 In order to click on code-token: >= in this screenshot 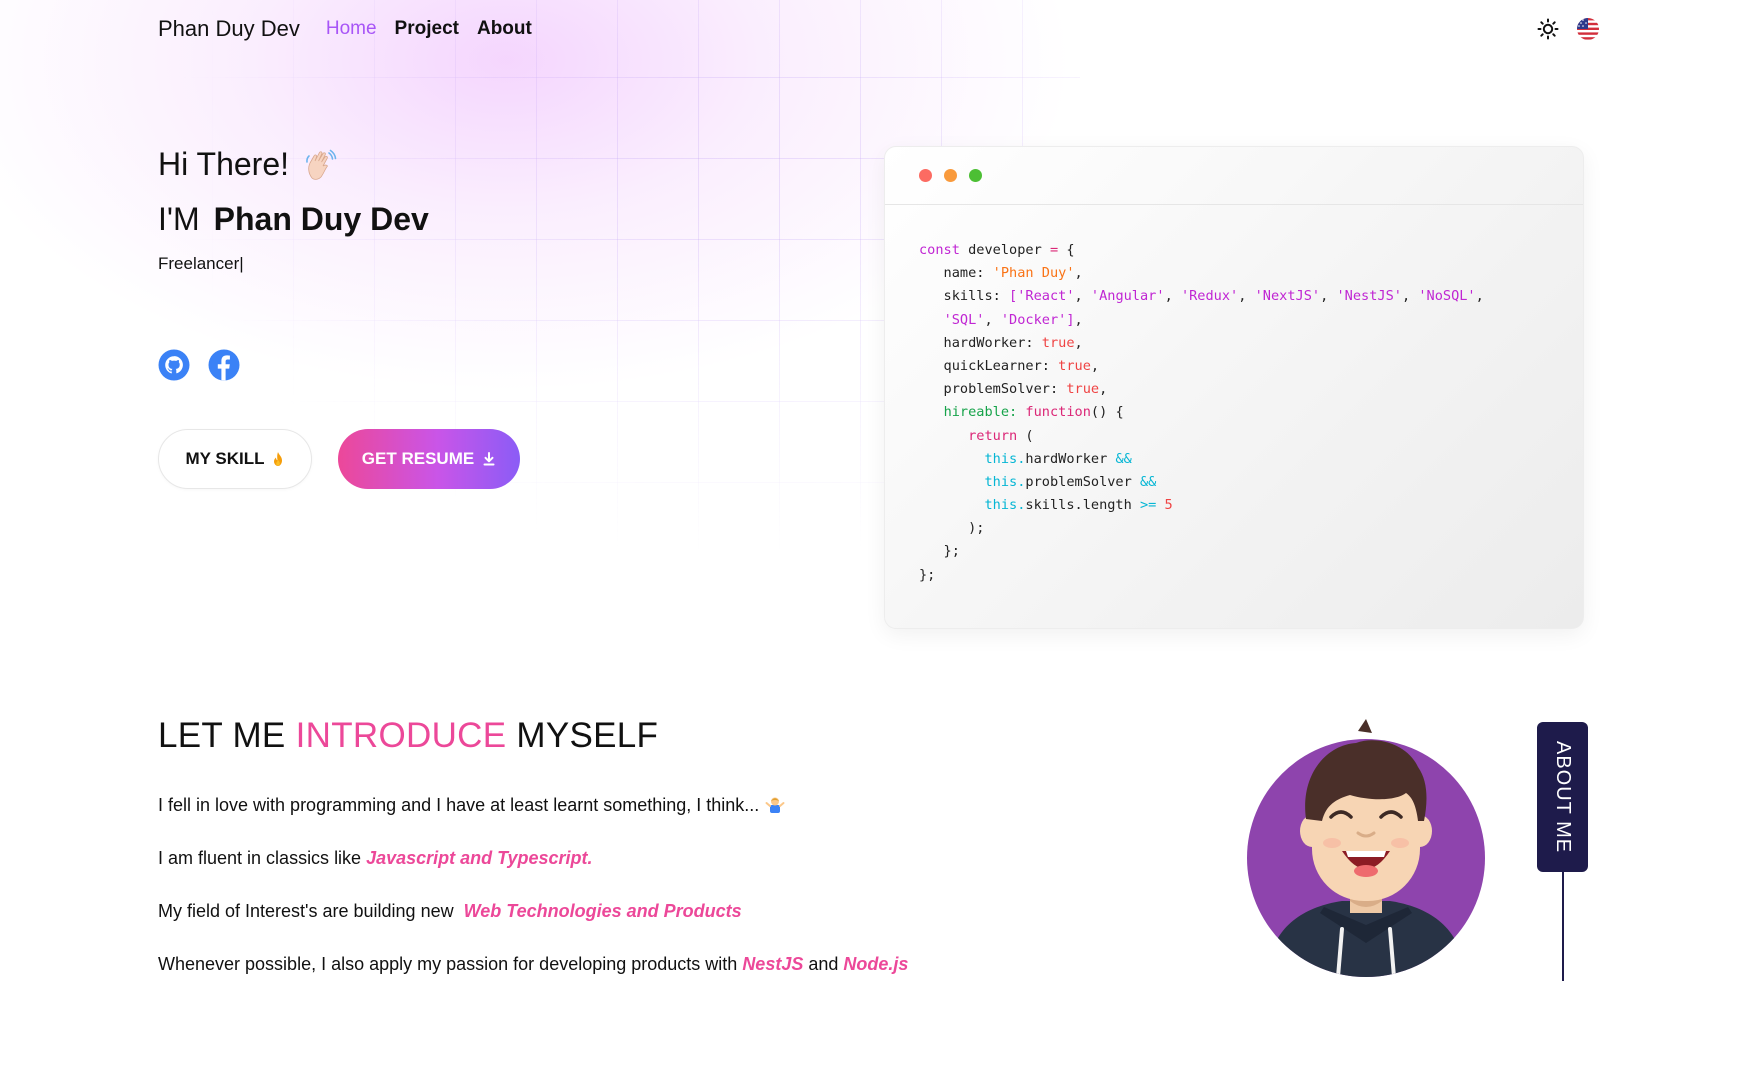, I will do `click(1148, 505)`.